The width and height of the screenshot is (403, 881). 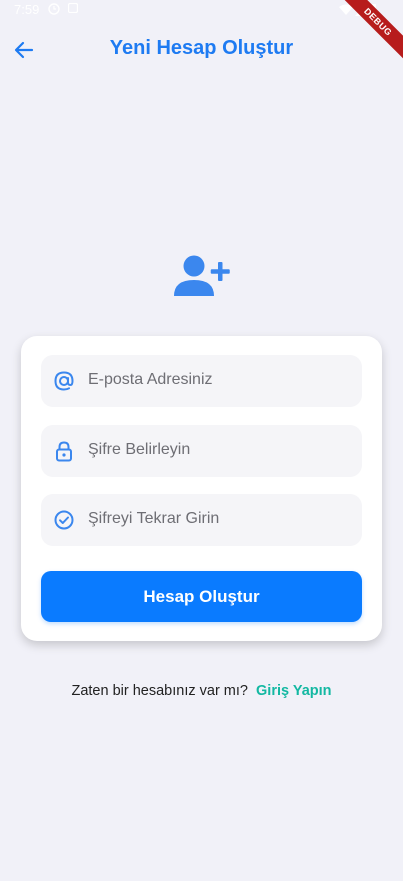 I want to click on confirm-password-field: Şifreyi Tekrar Girin, so click(x=201, y=520).